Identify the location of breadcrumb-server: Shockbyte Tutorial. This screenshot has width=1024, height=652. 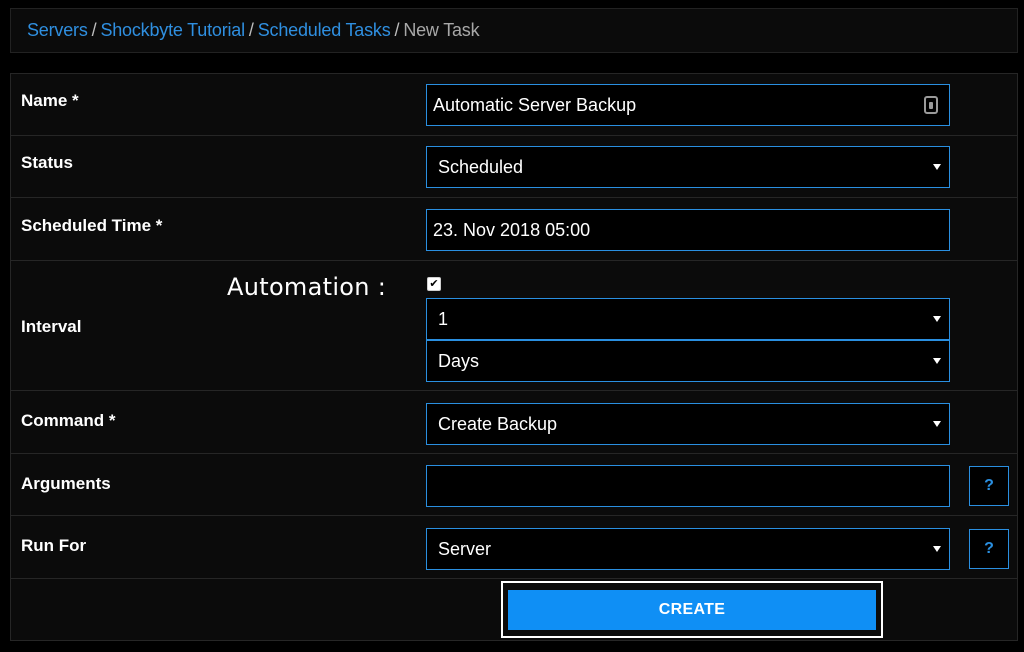
(172, 30).